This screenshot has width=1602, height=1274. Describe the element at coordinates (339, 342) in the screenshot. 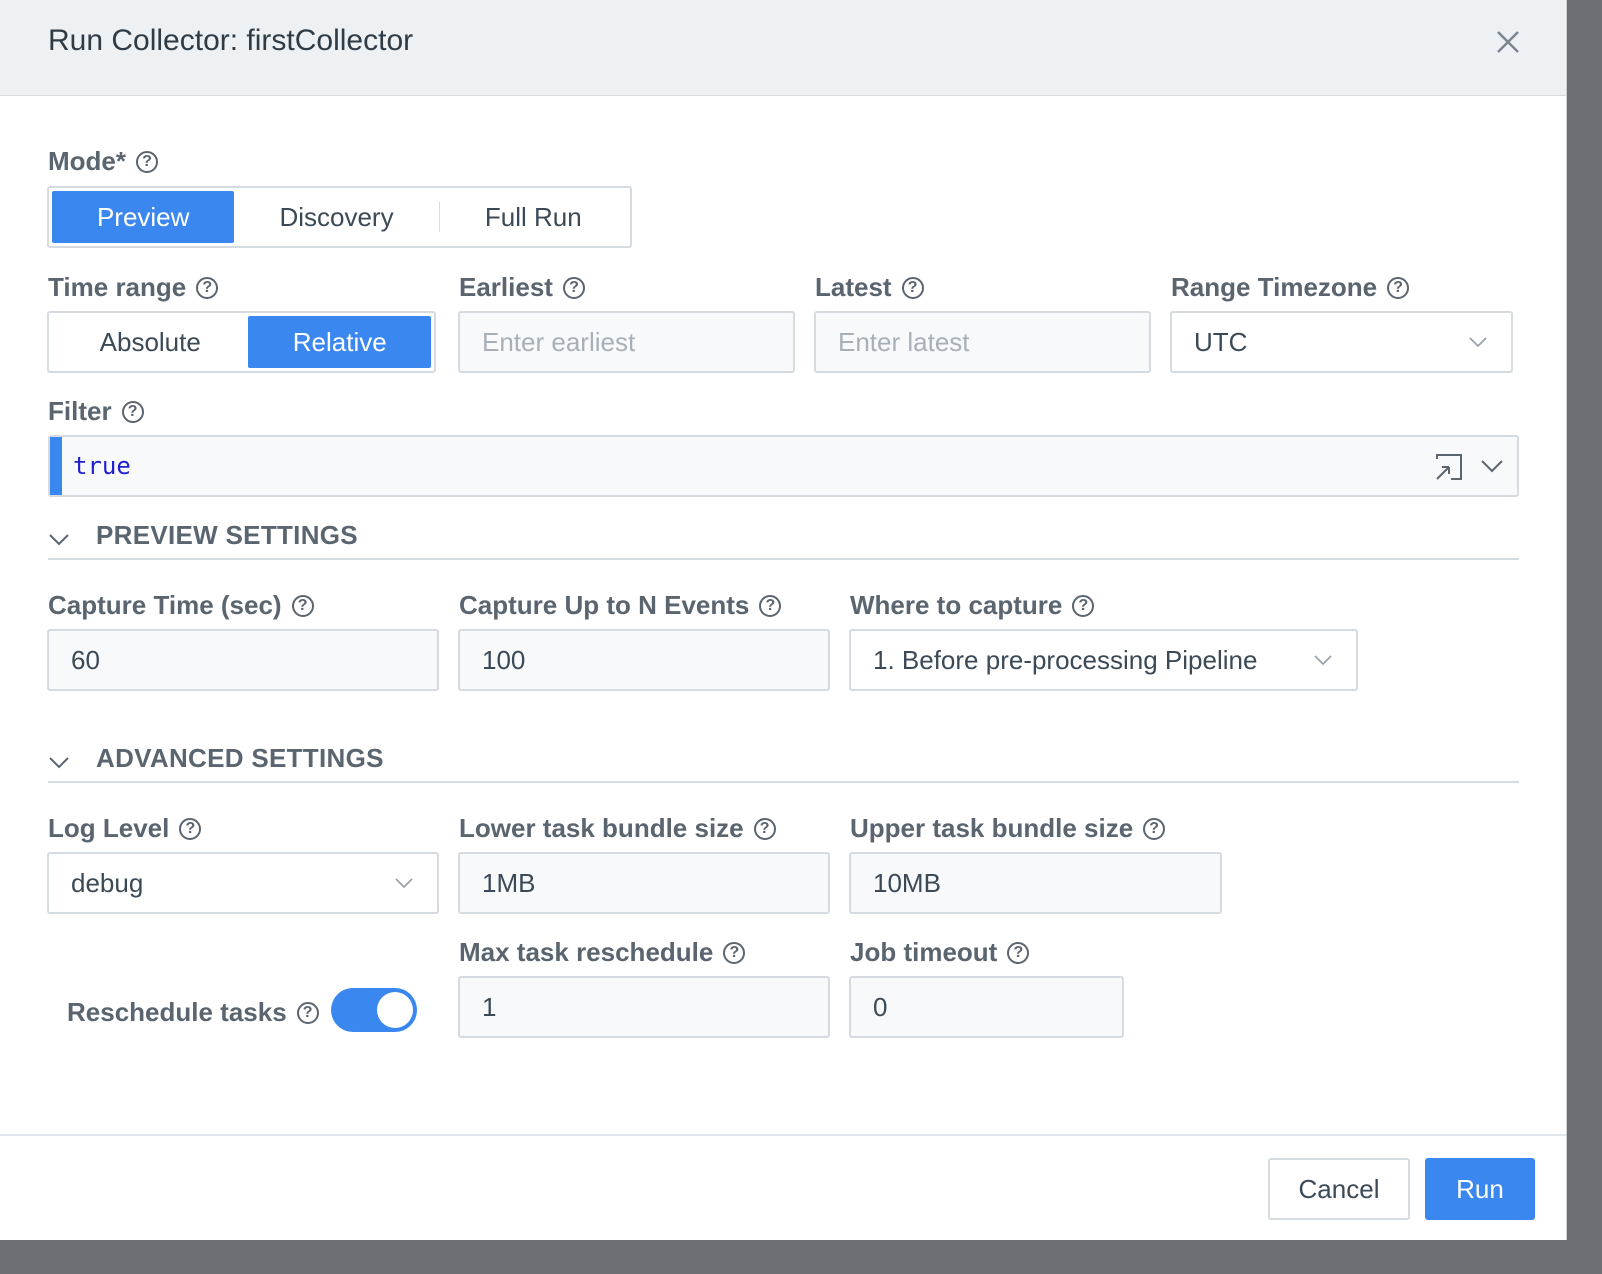

I see `time-range-option-relative: Relative` at that location.